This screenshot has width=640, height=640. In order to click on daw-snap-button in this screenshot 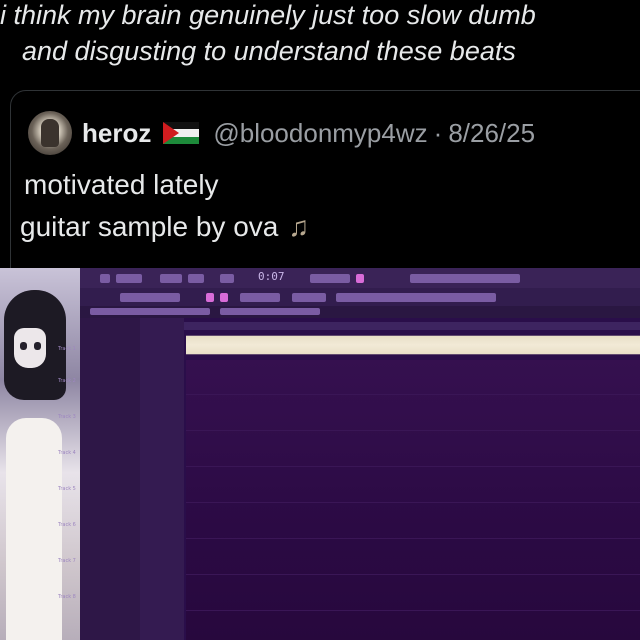, I will do `click(360, 278)`.